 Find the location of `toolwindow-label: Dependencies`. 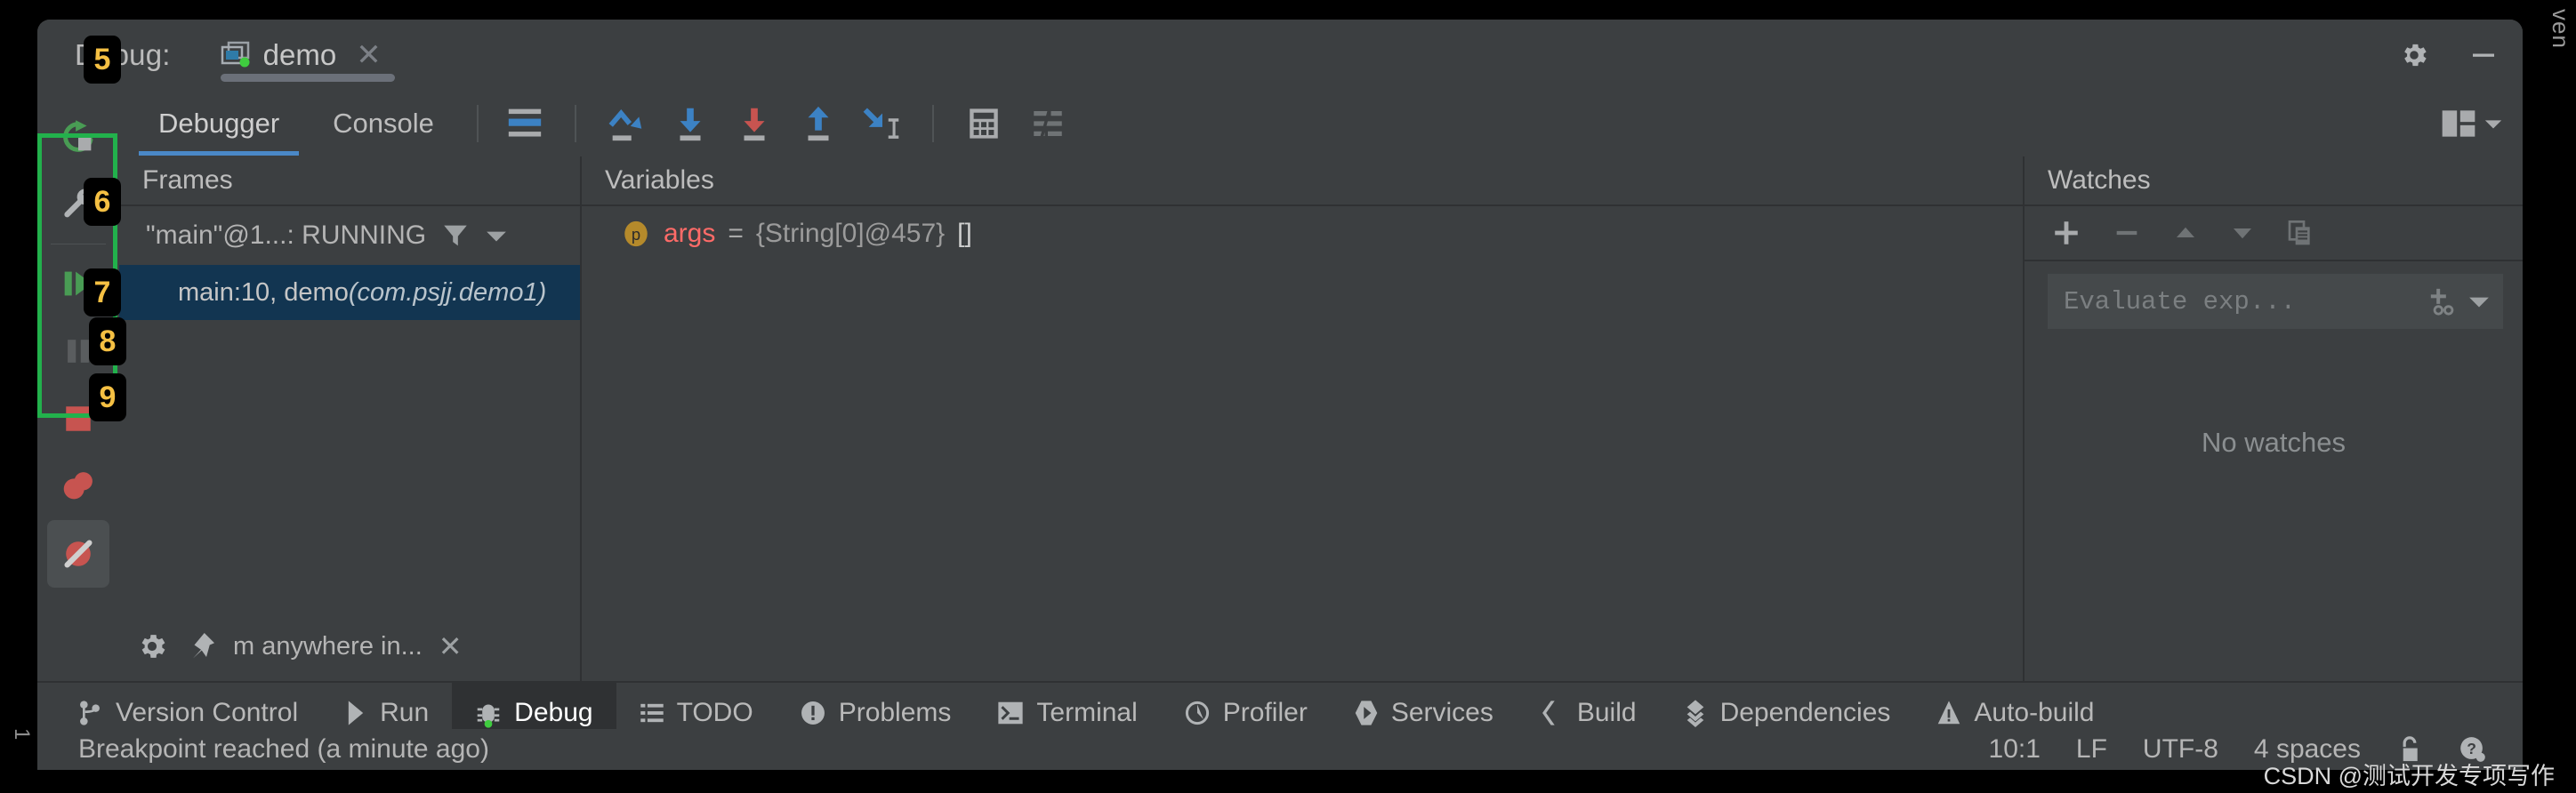

toolwindow-label: Dependencies is located at coordinates (1805, 712).